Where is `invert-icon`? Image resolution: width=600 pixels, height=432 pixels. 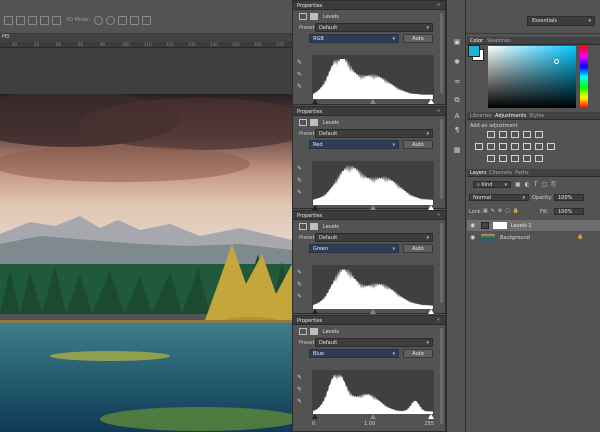
invert-icon is located at coordinates (491, 158).